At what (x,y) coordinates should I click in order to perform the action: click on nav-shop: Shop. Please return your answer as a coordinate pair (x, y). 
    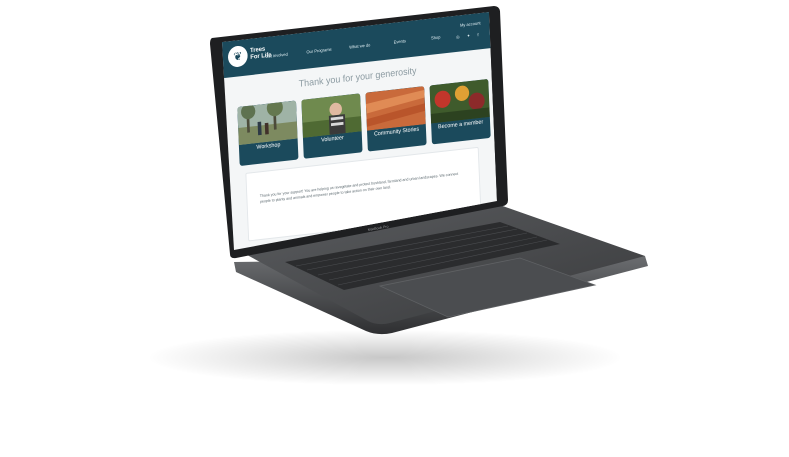
    Looking at the image, I should click on (436, 38).